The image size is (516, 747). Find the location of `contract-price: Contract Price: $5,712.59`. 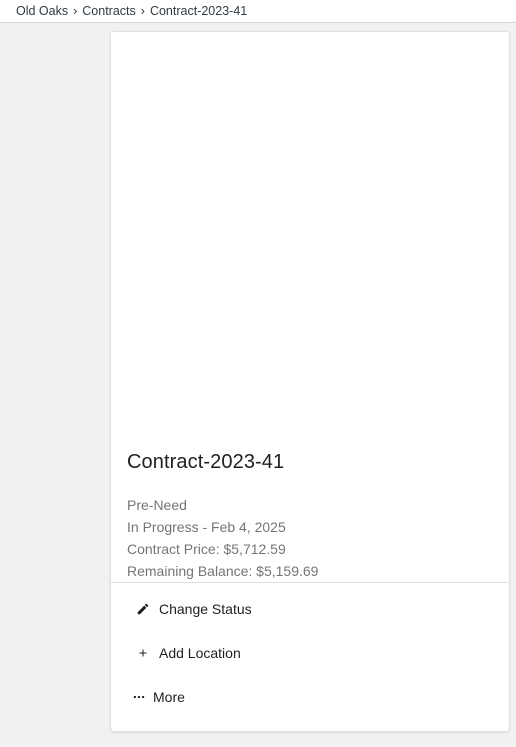

contract-price: Contract Price: $5,712.59 is located at coordinates (206, 549).